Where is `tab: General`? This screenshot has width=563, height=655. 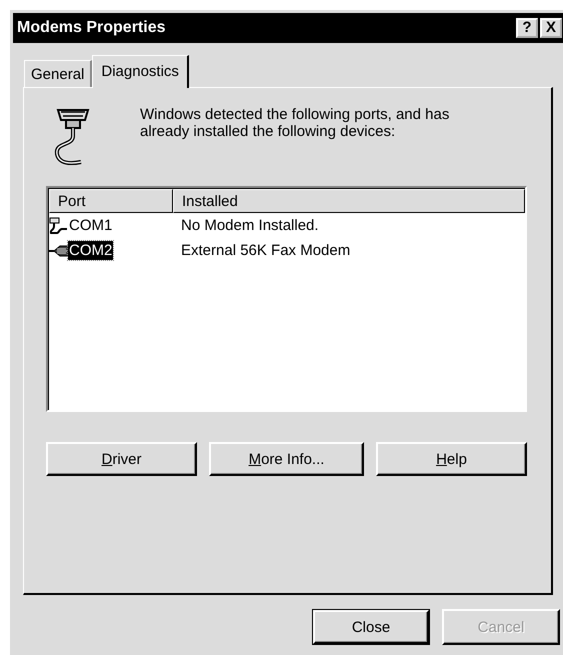 tab: General is located at coordinates (58, 73).